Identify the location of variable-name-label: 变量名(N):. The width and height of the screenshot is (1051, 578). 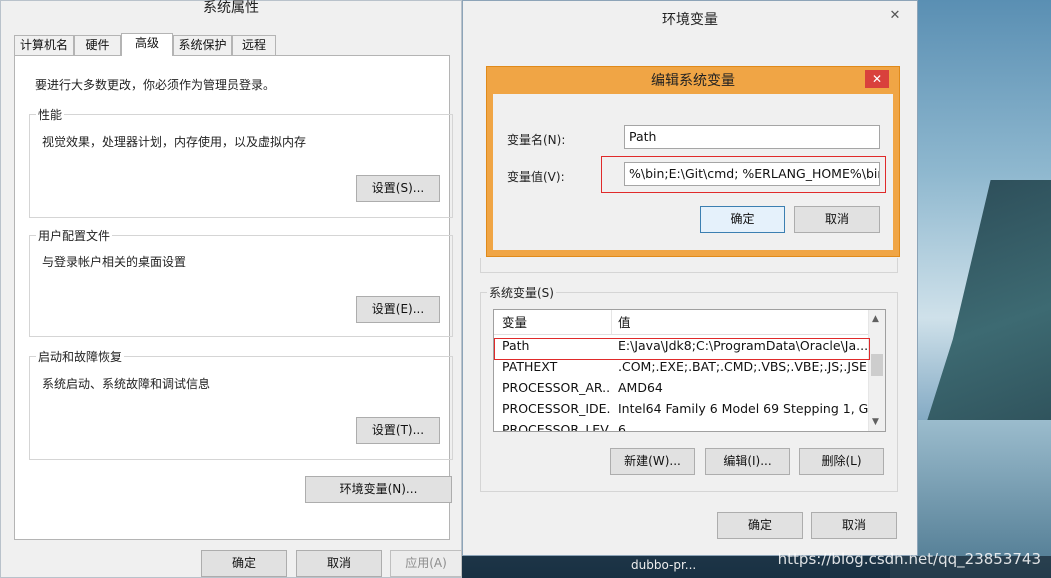
(536, 140).